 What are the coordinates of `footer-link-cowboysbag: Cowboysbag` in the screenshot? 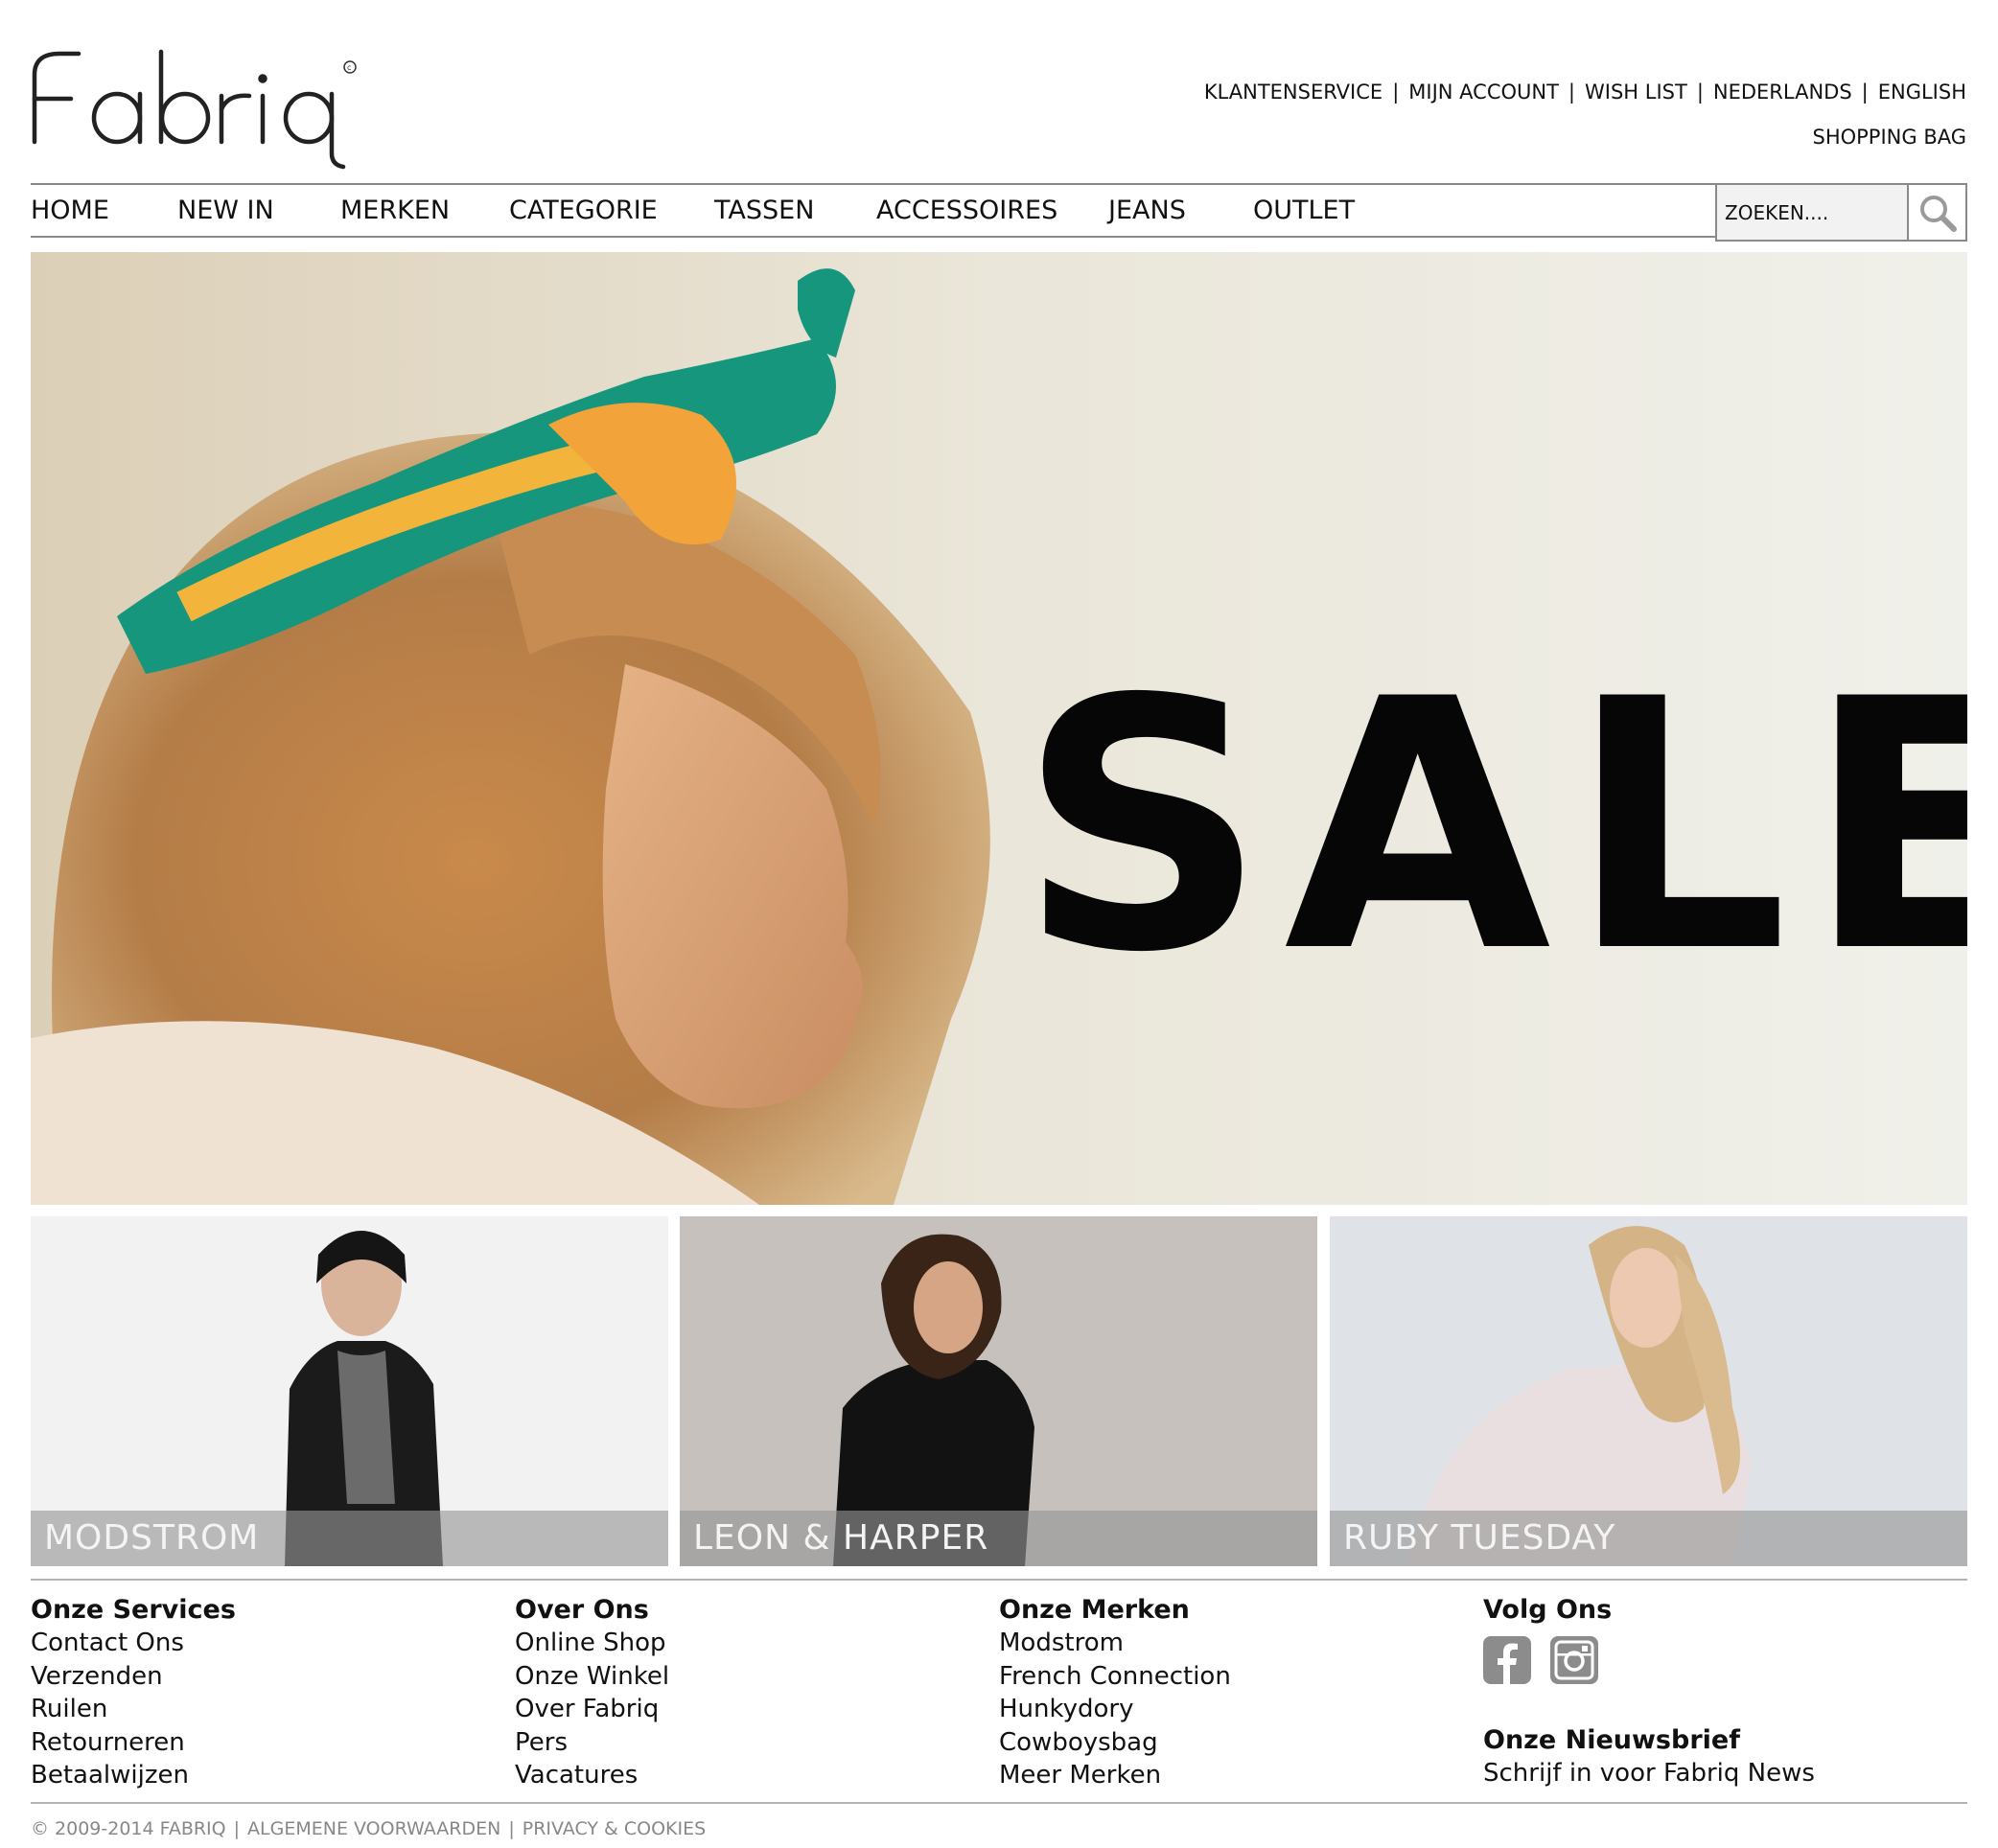 It's located at (1229, 1743).